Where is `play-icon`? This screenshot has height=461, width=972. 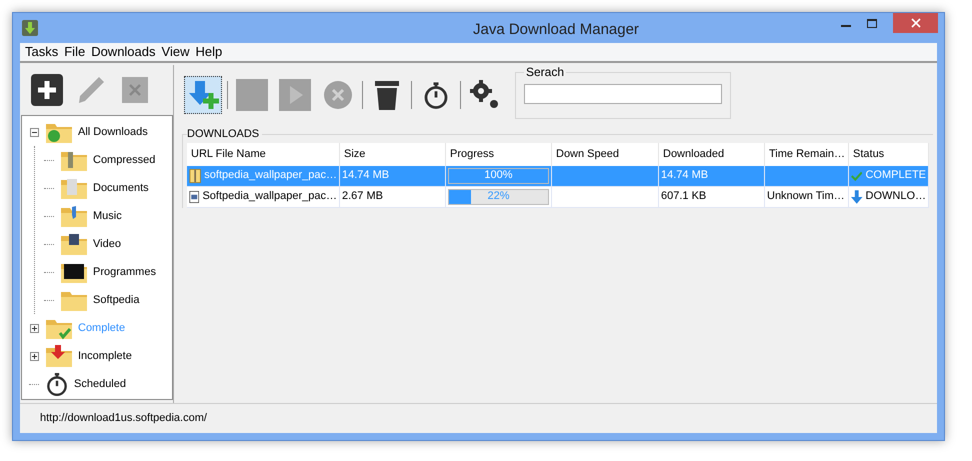 play-icon is located at coordinates (295, 95).